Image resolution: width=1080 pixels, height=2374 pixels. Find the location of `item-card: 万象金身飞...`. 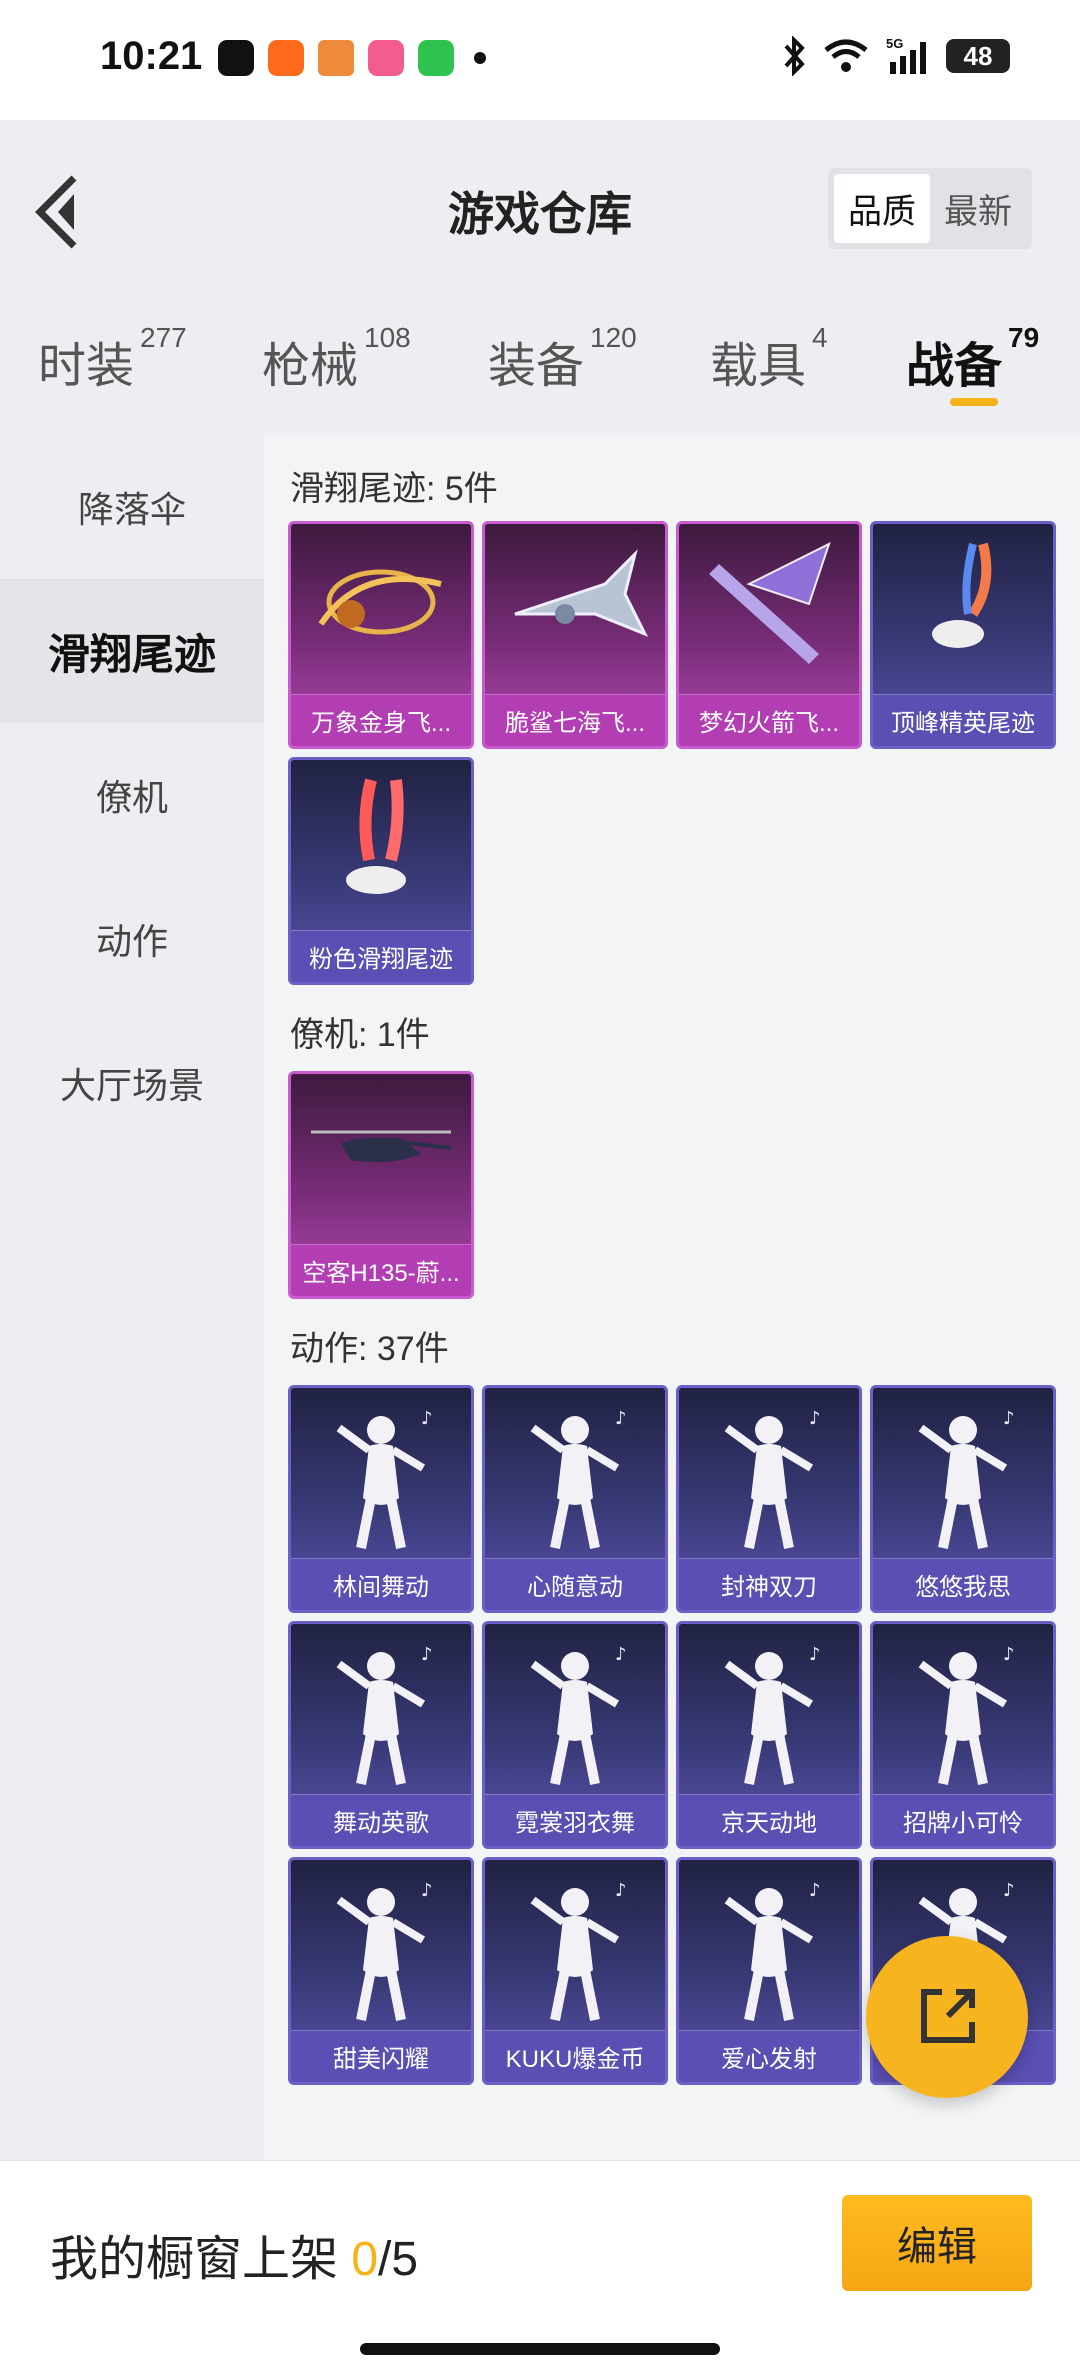

item-card: 万象金身飞... is located at coordinates (381, 635).